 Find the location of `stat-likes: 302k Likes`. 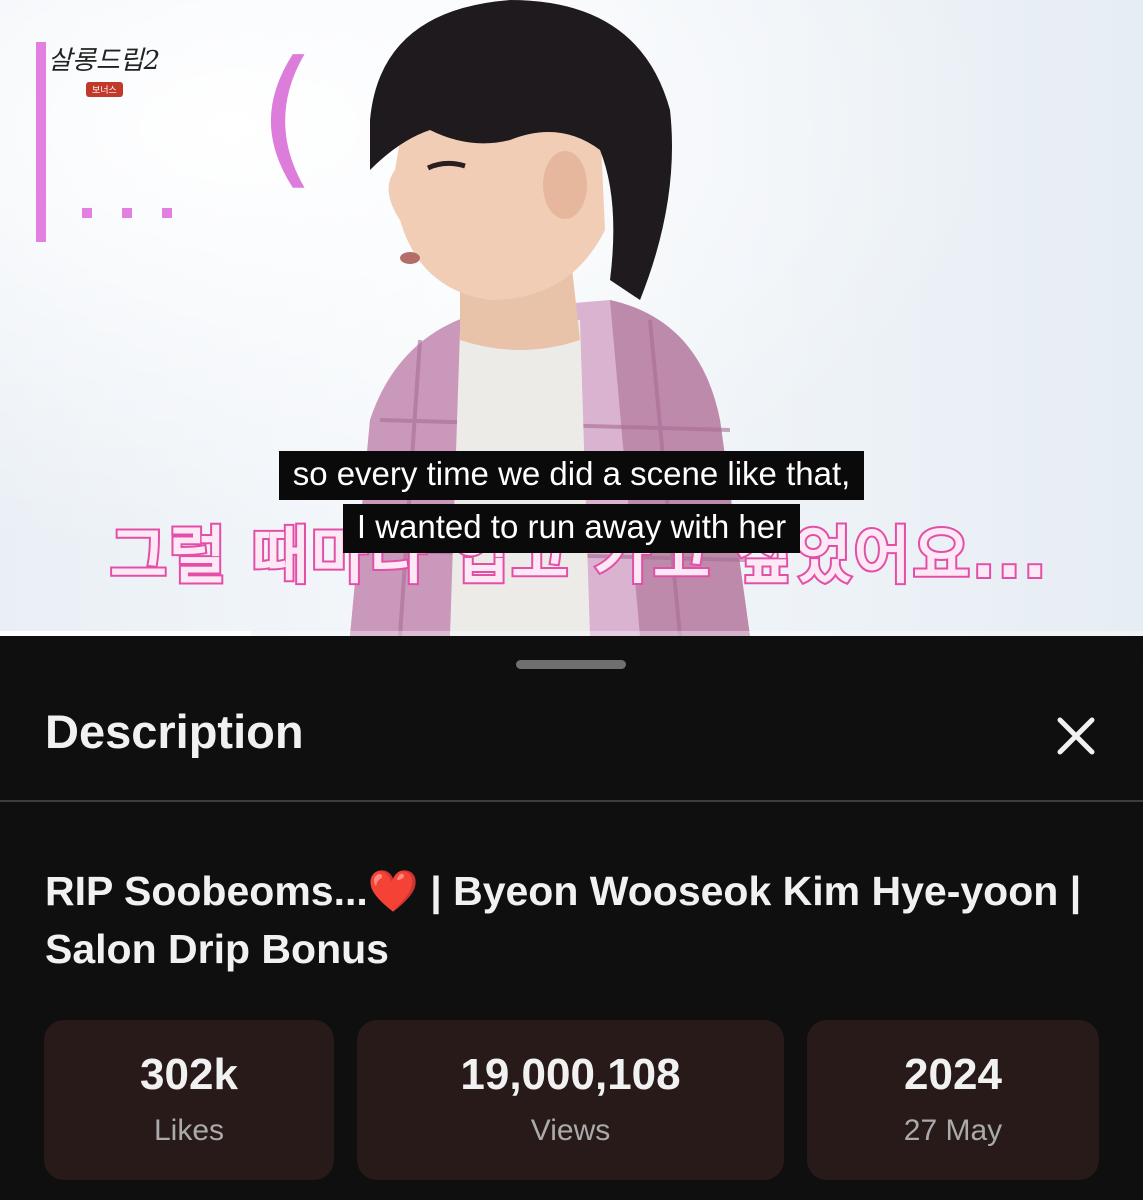

stat-likes: 302k Likes is located at coordinates (189, 1100).